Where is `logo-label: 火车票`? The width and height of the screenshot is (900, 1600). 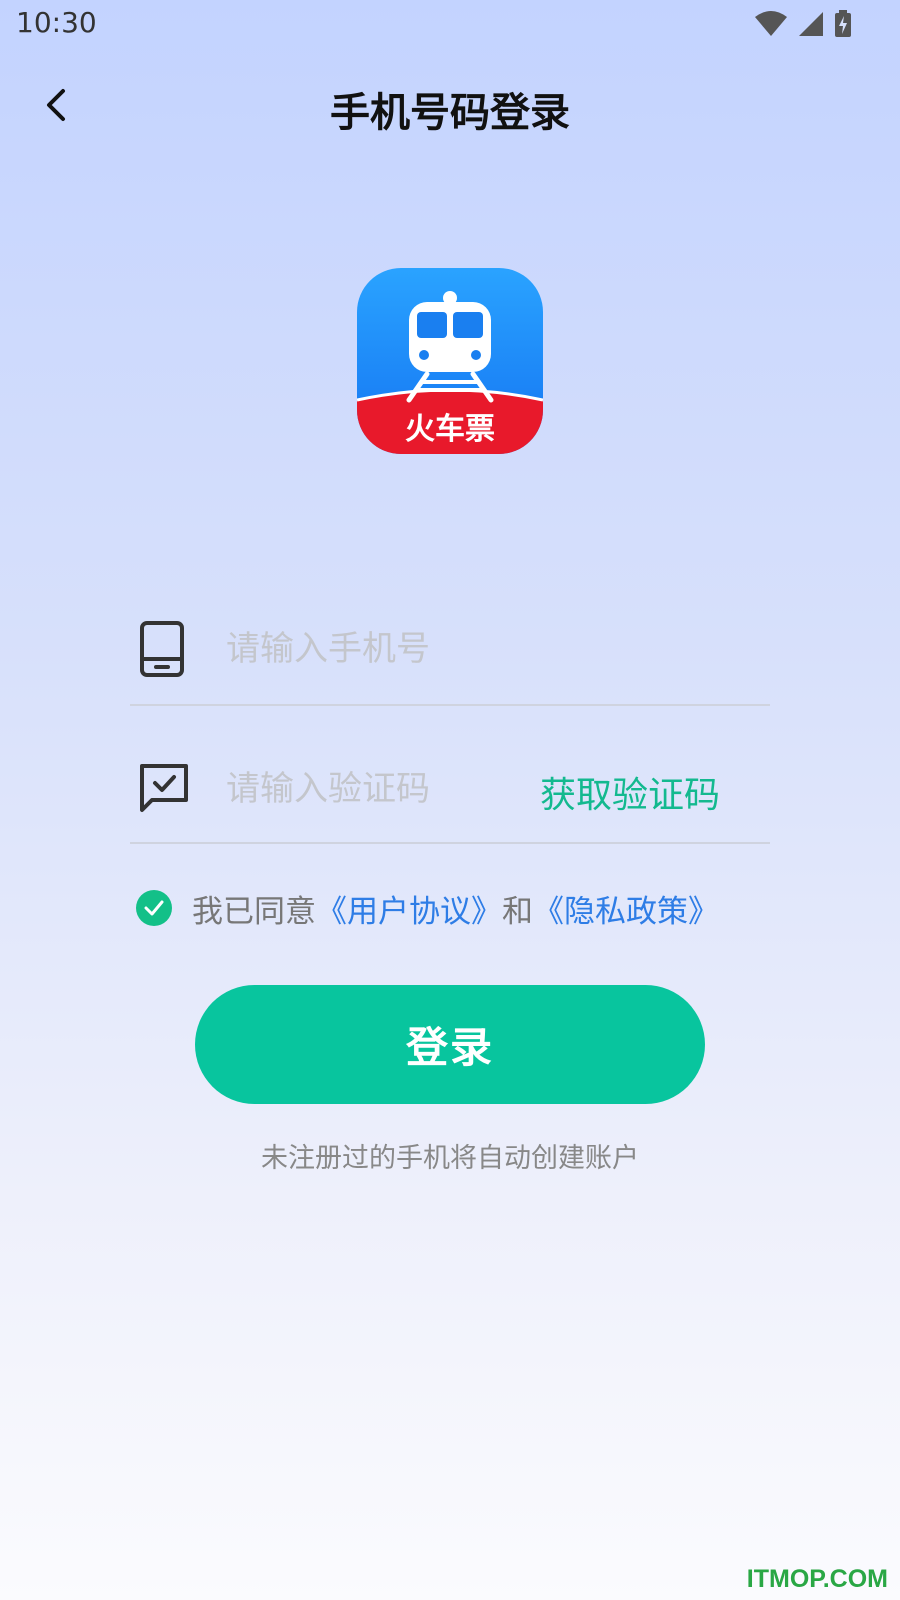 logo-label: 火车票 is located at coordinates (450, 429).